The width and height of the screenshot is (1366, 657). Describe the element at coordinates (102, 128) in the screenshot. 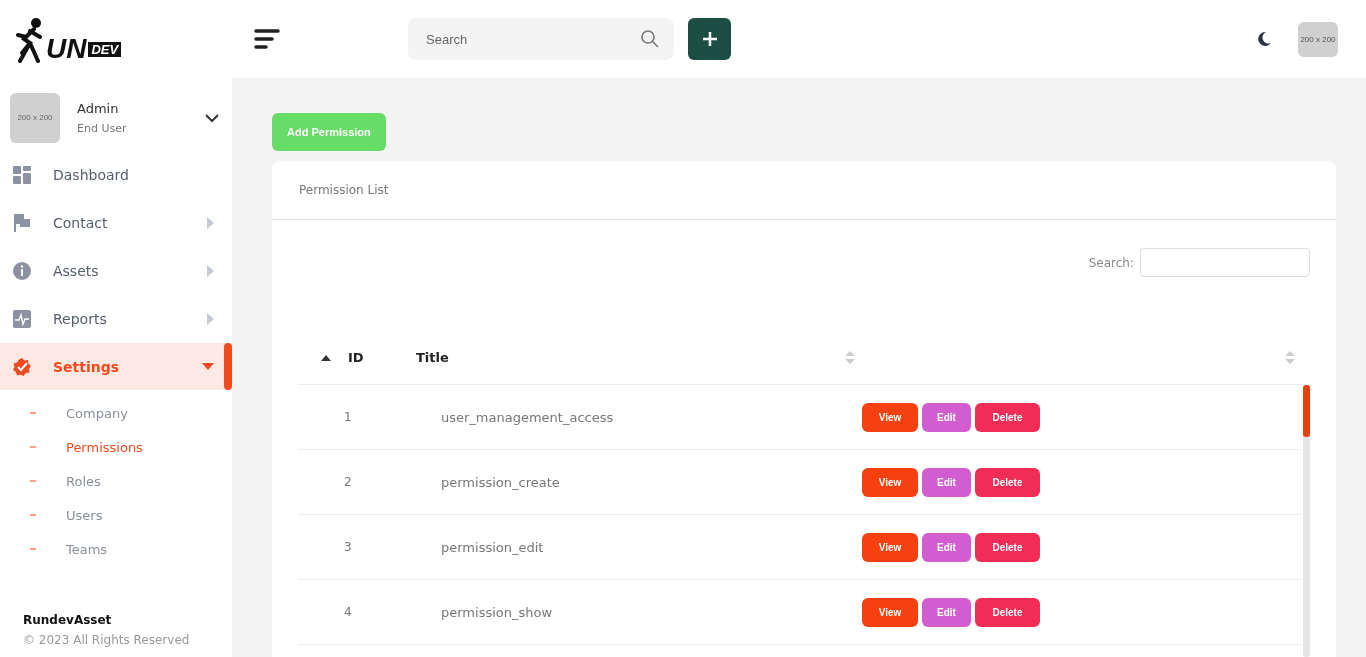

I see `user-role: End User` at that location.